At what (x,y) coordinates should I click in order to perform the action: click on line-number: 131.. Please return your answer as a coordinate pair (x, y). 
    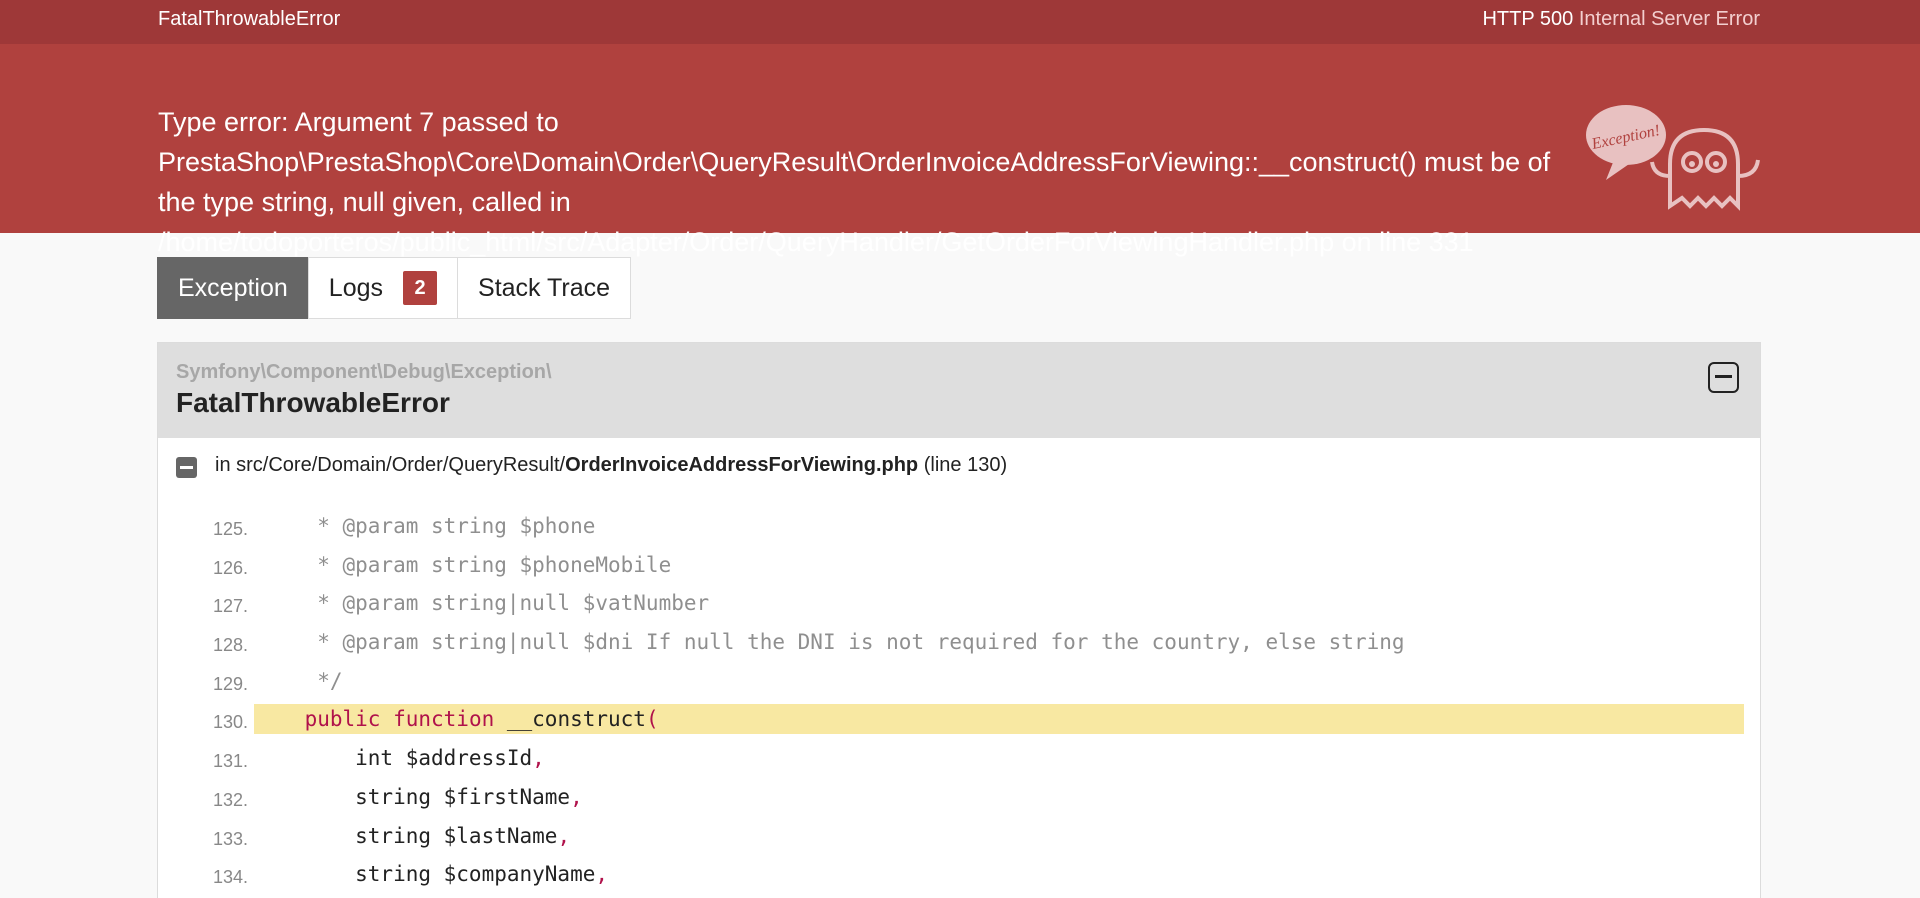
    Looking at the image, I should click on (230, 761).